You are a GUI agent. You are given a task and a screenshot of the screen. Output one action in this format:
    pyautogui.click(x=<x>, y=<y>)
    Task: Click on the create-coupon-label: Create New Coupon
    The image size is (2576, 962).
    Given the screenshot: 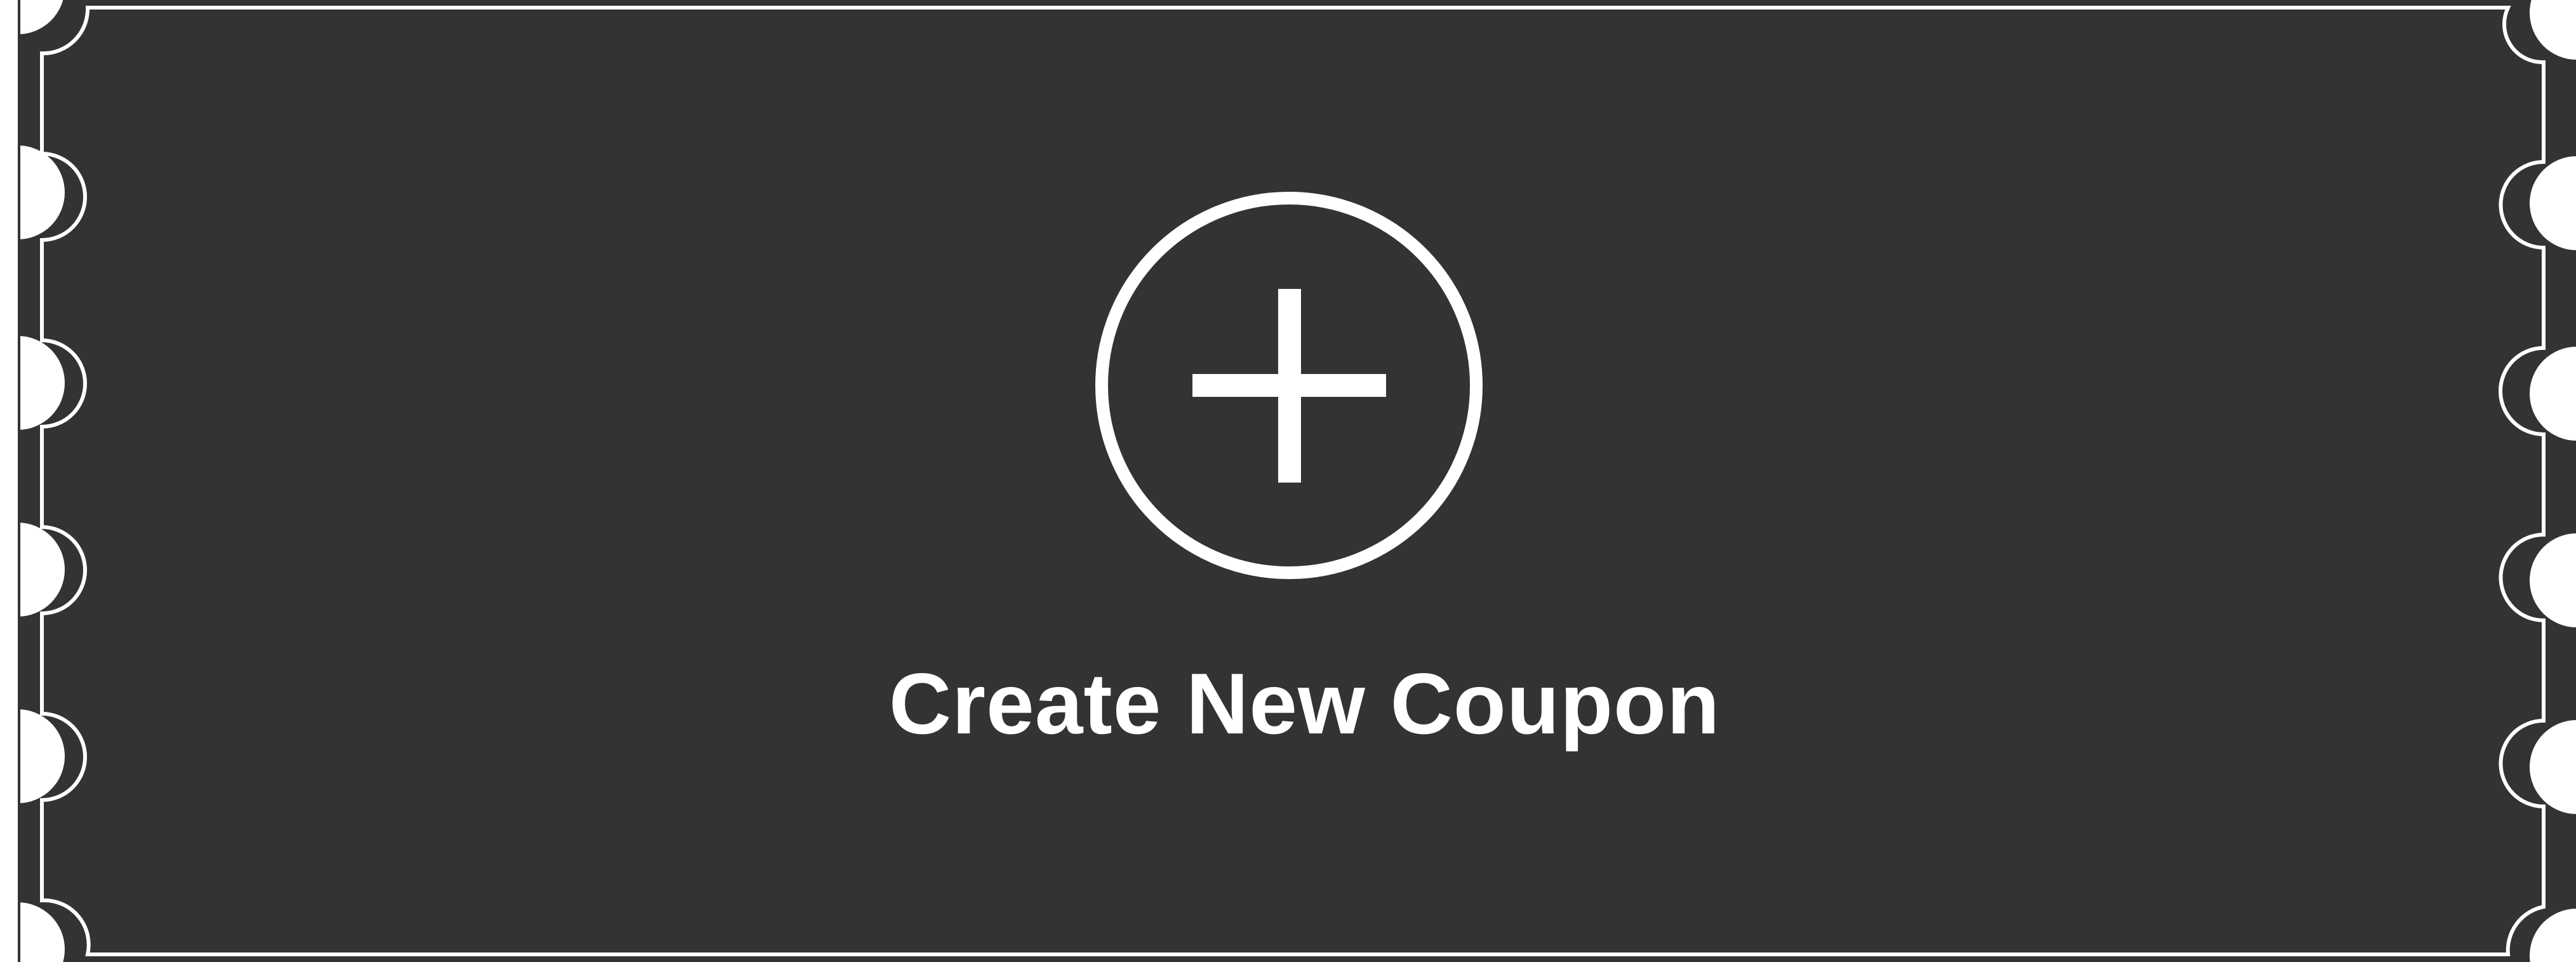 What is the action you would take?
    pyautogui.click(x=1305, y=704)
    